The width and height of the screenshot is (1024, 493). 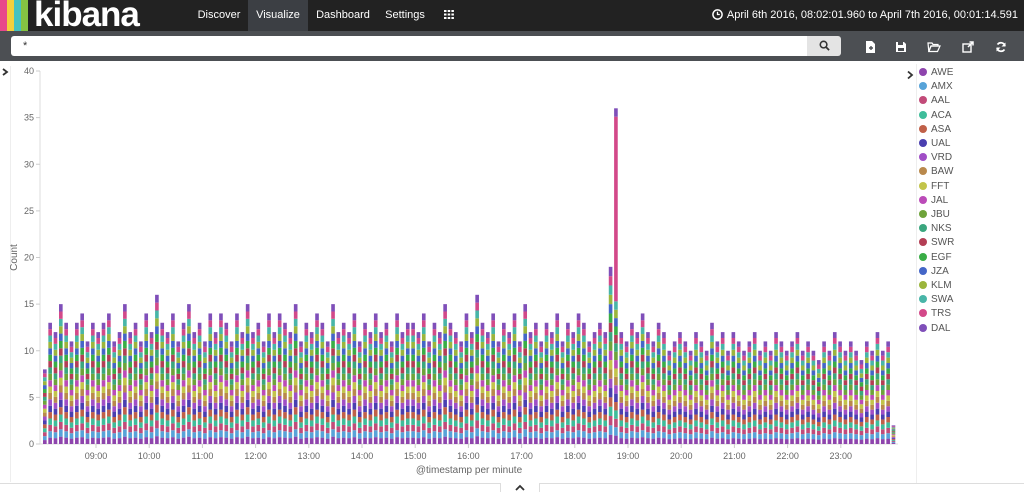 What do you see at coordinates (936, 172) in the screenshot?
I see `legend-item: BAW` at bounding box center [936, 172].